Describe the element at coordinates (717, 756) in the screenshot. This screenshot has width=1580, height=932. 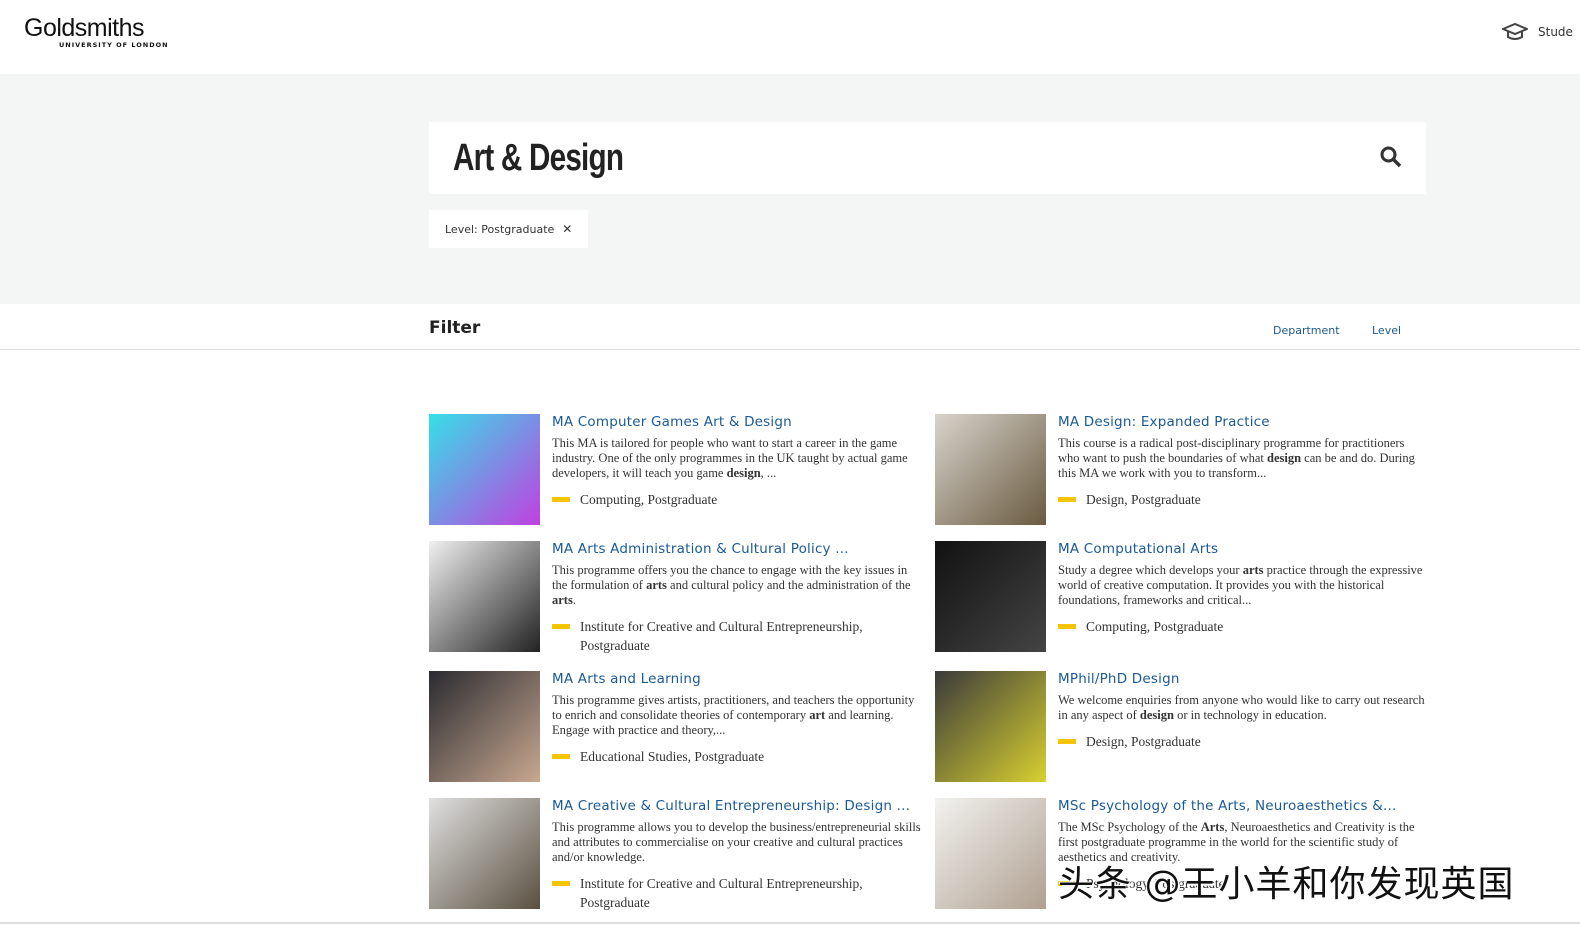
I see `course-tags: Educational Studies, Postgraduate` at that location.